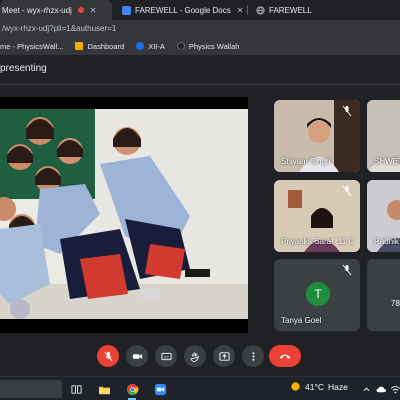 This screenshot has width=400, height=400. I want to click on camera-icon, so click(137, 356).